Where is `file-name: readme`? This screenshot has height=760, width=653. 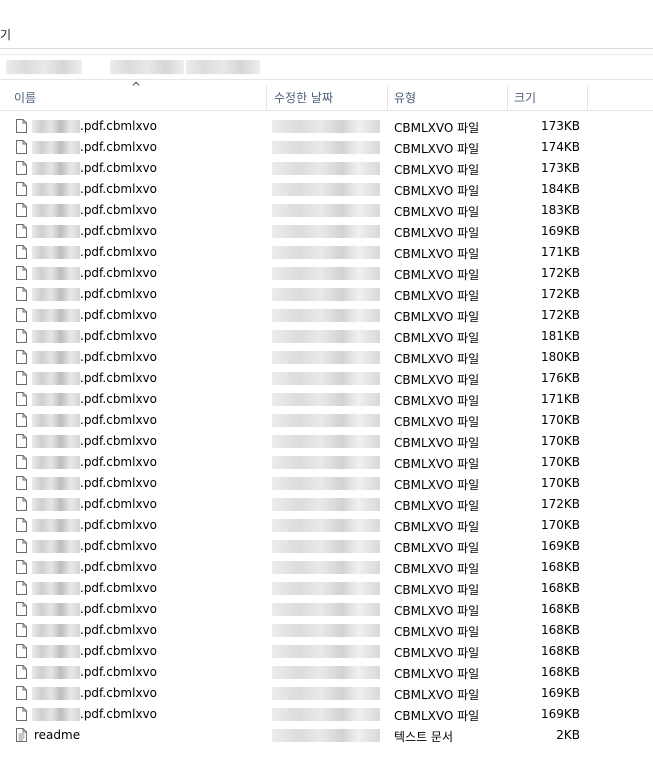 file-name: readme is located at coordinates (57, 735).